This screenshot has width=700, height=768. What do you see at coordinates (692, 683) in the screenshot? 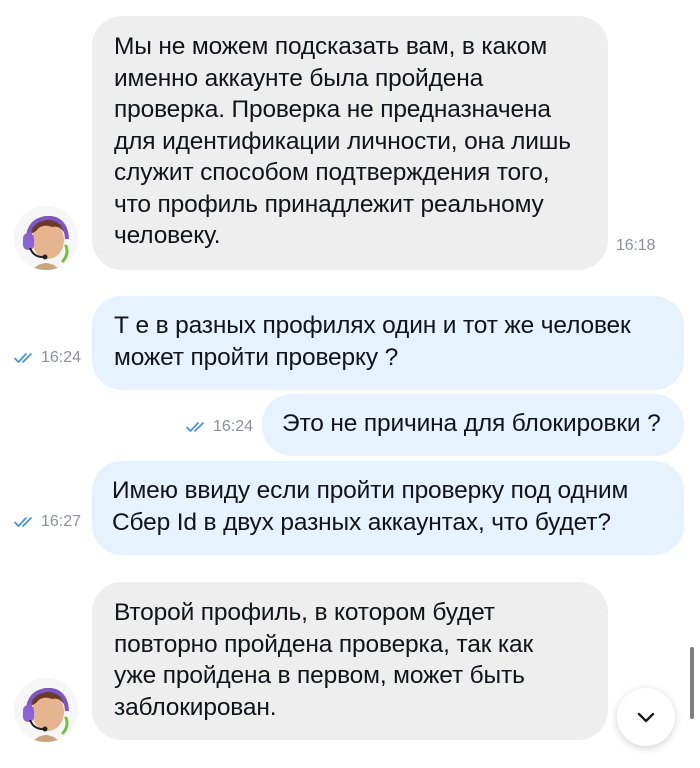
I see `scrollbar` at bounding box center [692, 683].